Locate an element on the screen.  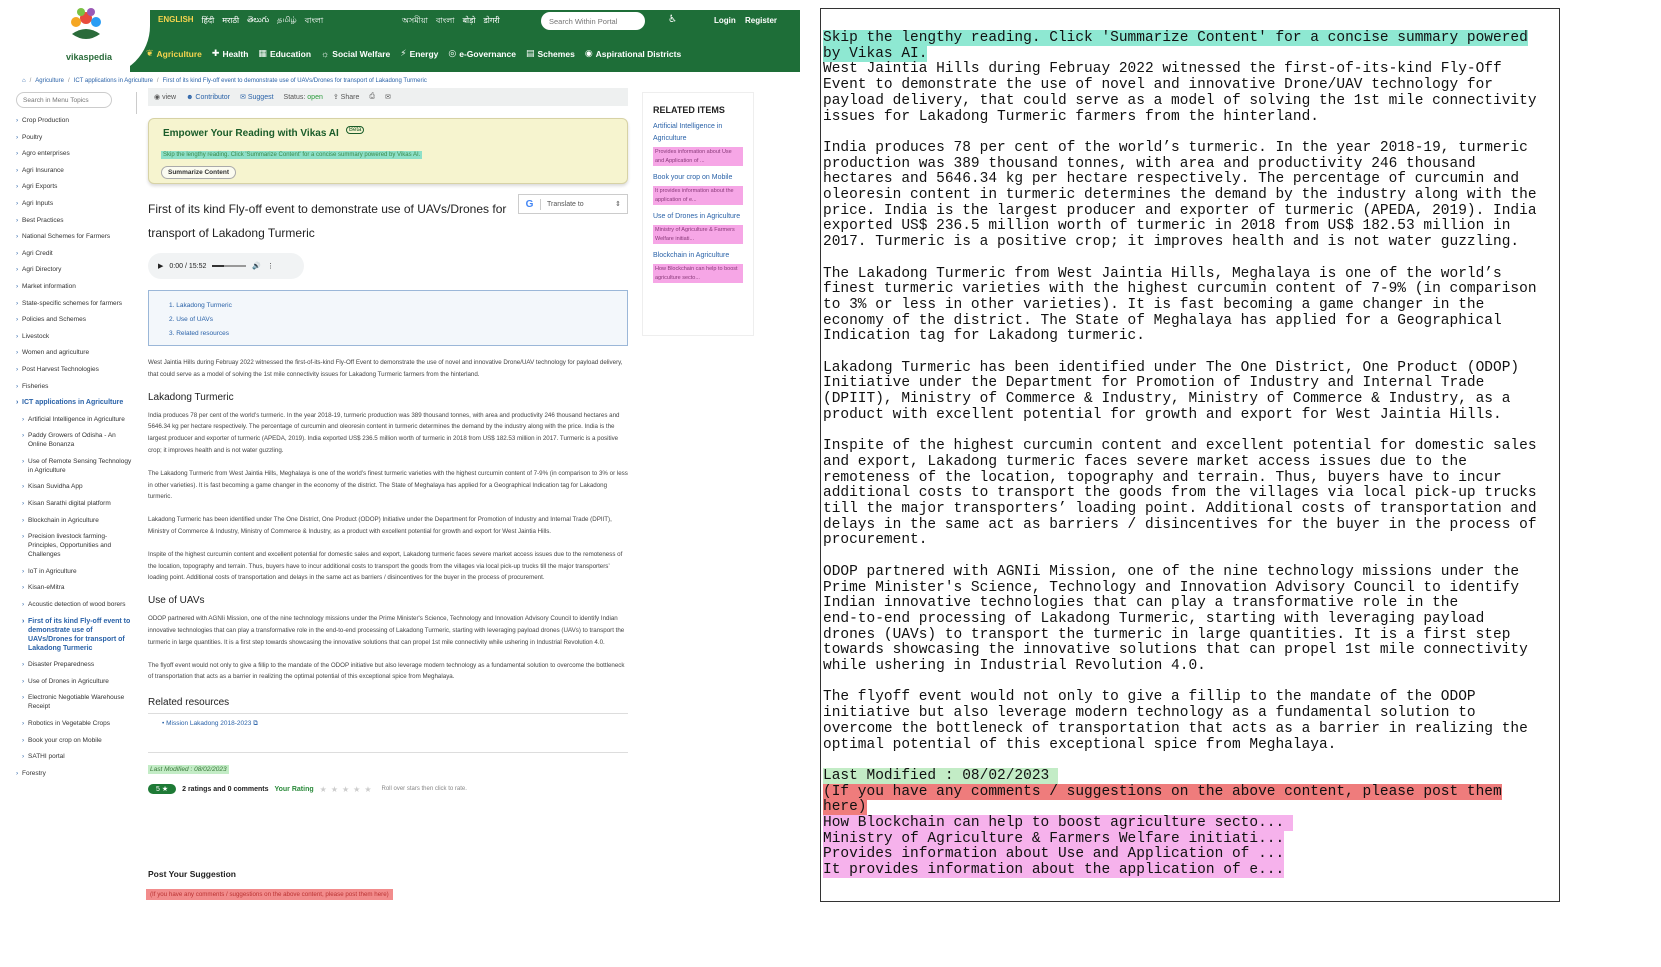
sidebar-item: Livestock is located at coordinates (76, 336).